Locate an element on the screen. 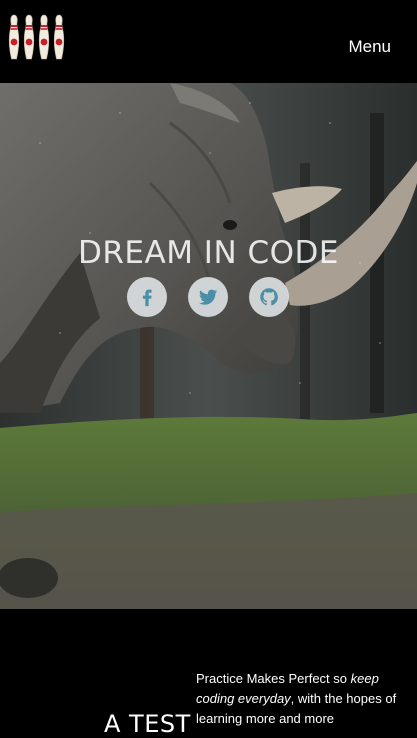 The height and width of the screenshot is (738, 417). twitter-button is located at coordinates (208, 297).